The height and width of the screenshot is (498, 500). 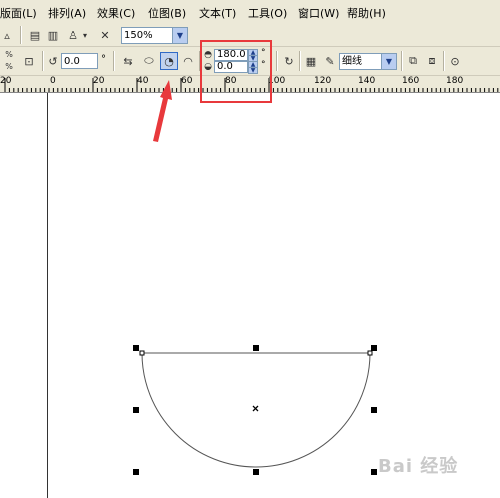 What do you see at coordinates (53, 35) in the screenshot?
I see `export-icon: ▥` at bounding box center [53, 35].